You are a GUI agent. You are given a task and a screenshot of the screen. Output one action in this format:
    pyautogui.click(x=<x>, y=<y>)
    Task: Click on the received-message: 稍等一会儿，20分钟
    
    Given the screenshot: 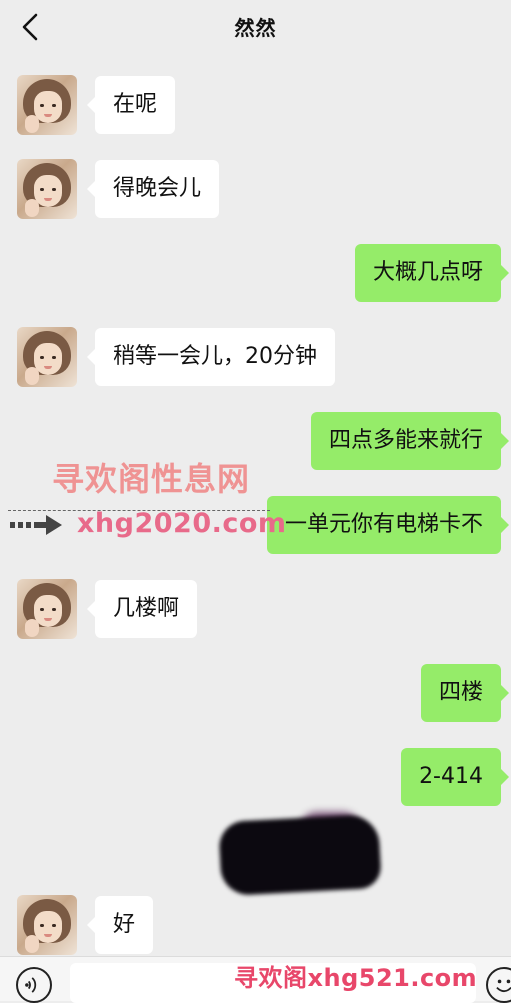 What is the action you would take?
    pyautogui.click(x=211, y=357)
    